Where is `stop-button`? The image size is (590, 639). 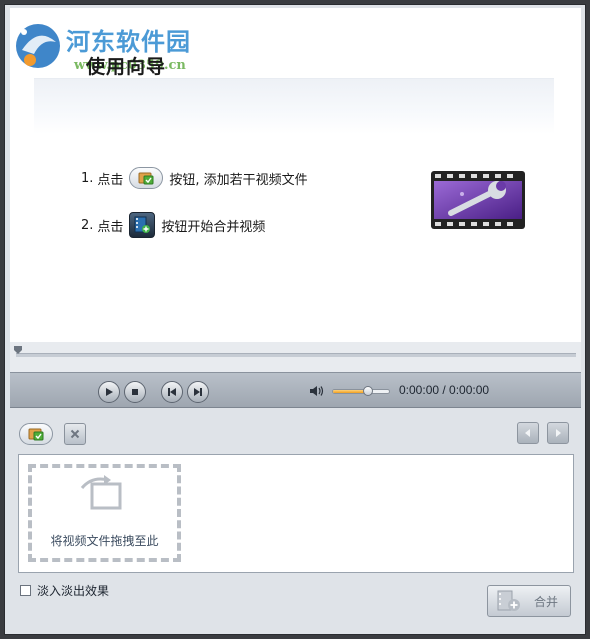 stop-button is located at coordinates (135, 392).